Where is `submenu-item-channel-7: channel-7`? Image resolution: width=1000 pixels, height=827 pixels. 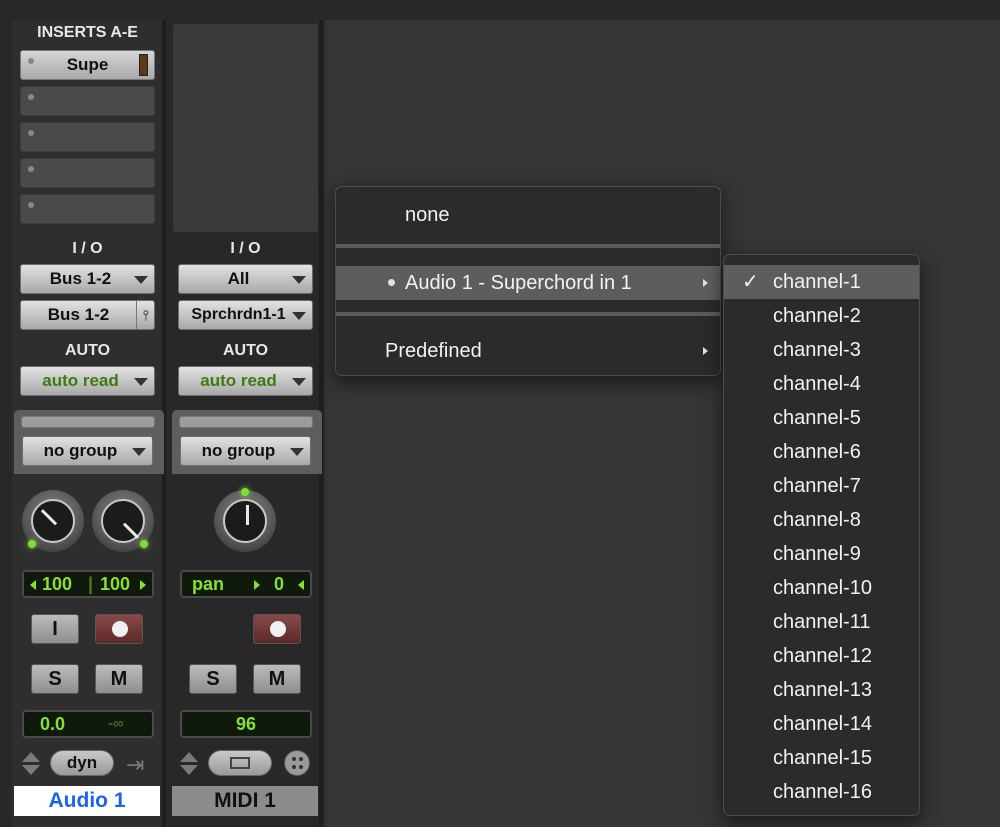 submenu-item-channel-7: channel-7 is located at coordinates (821, 486).